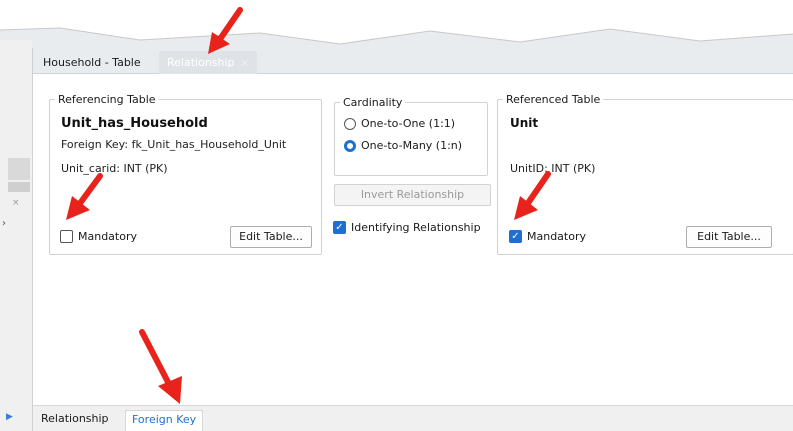  I want to click on small-close-icon: ×, so click(16, 203).